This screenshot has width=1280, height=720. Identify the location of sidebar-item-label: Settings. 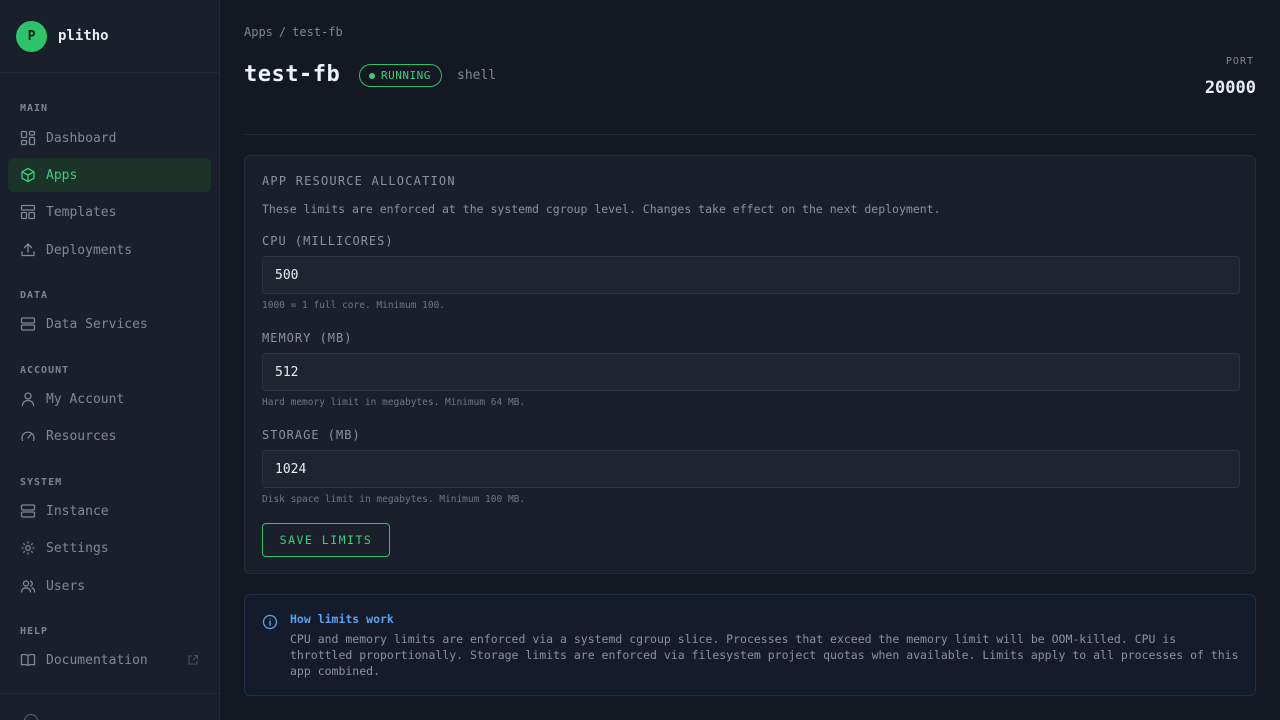
(77, 548).